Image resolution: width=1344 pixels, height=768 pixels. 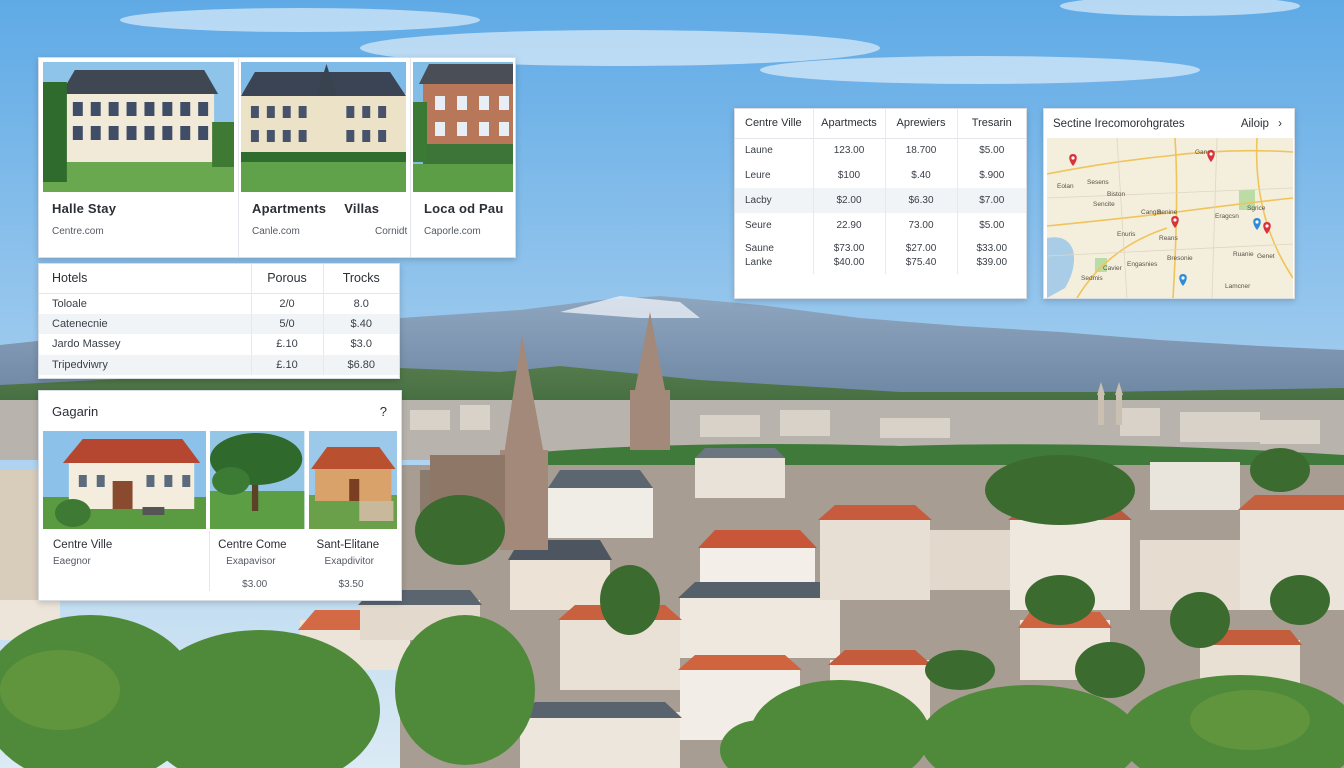 I want to click on cell-line: $33.00, so click(x=992, y=248).